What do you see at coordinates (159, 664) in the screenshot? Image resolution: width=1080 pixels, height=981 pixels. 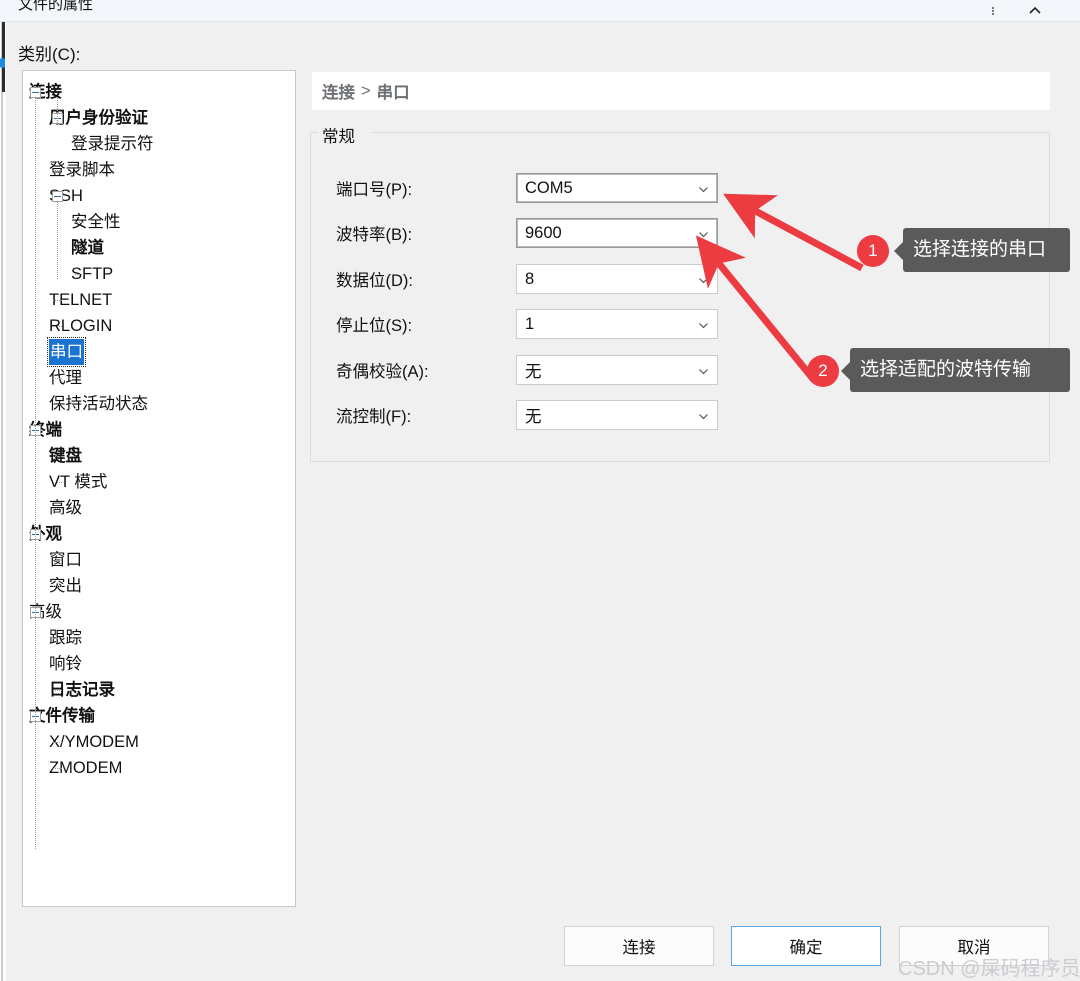 I see `tree-item: 响铃` at bounding box center [159, 664].